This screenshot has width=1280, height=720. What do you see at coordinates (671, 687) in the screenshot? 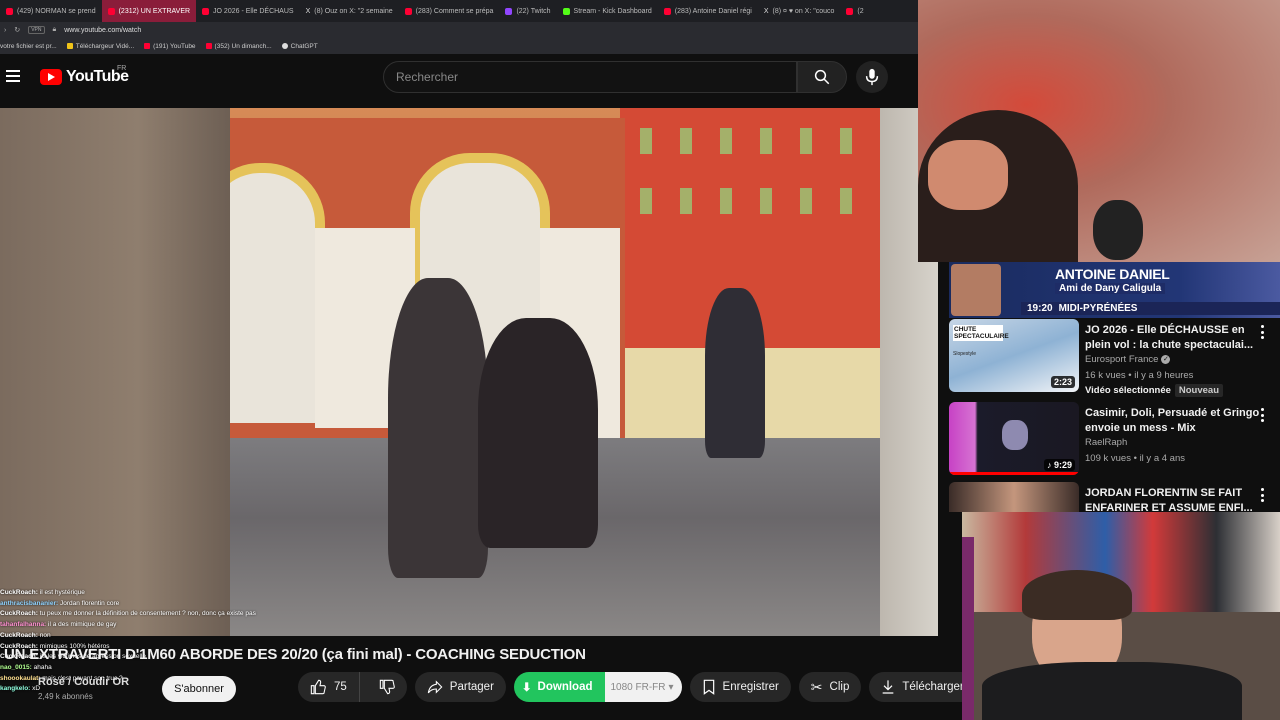
I see `chevron-down-icon: ▾` at bounding box center [671, 687].